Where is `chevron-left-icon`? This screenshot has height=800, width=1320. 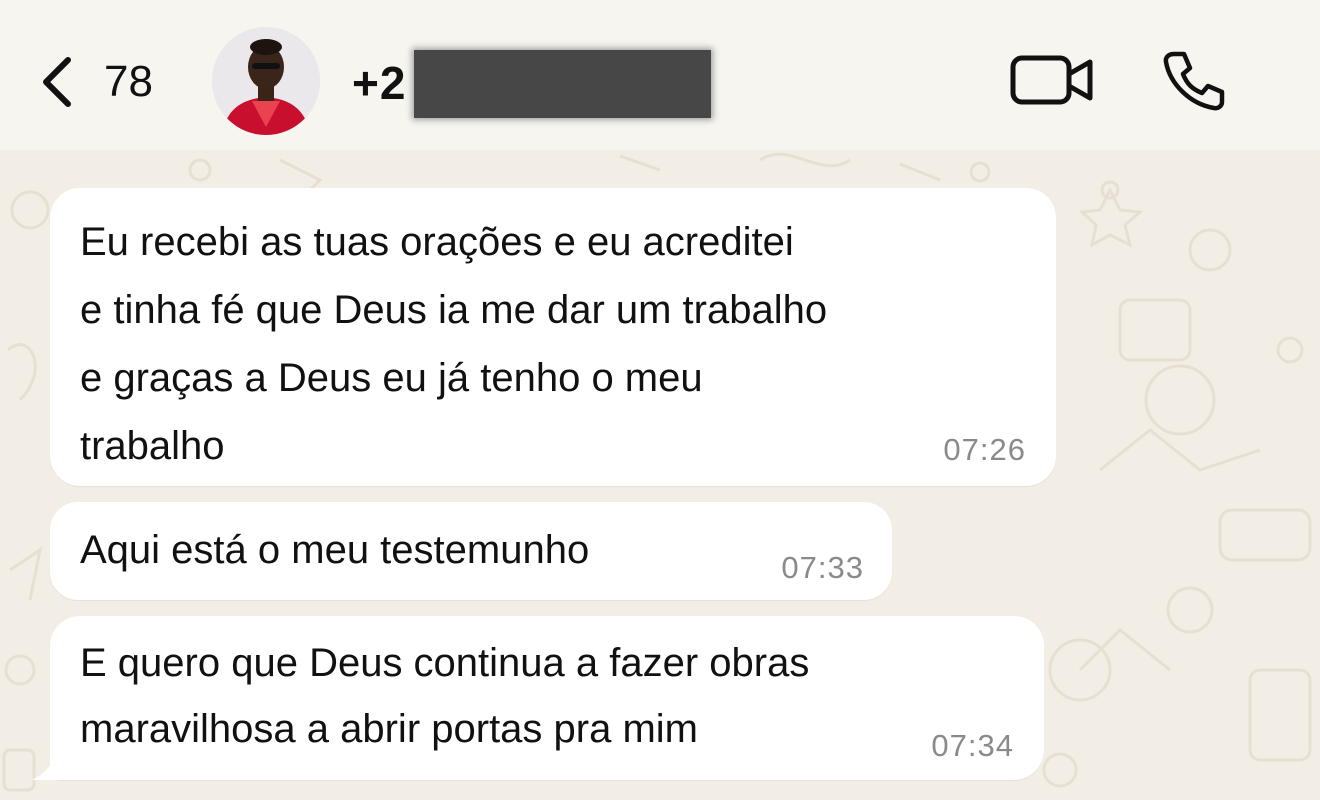
chevron-left-icon is located at coordinates (57, 82).